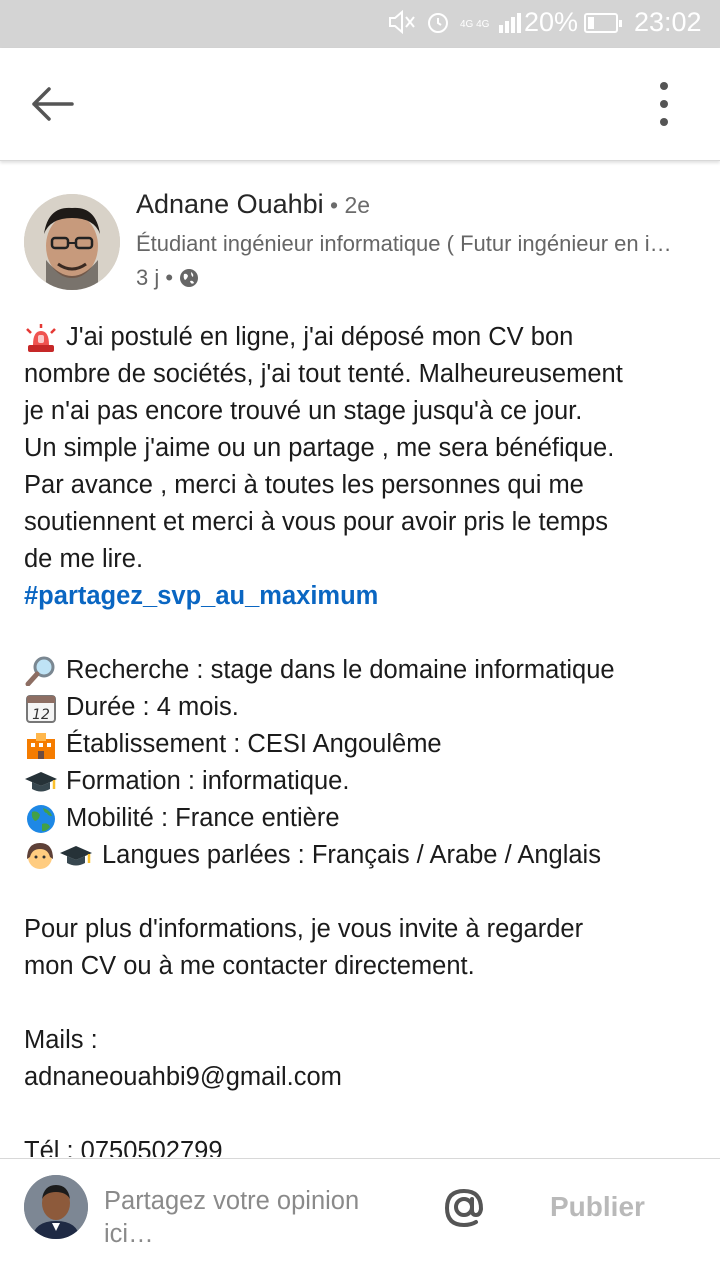 This screenshot has width=720, height=1281. I want to click on graduation-cap-icon, so click(41, 782).